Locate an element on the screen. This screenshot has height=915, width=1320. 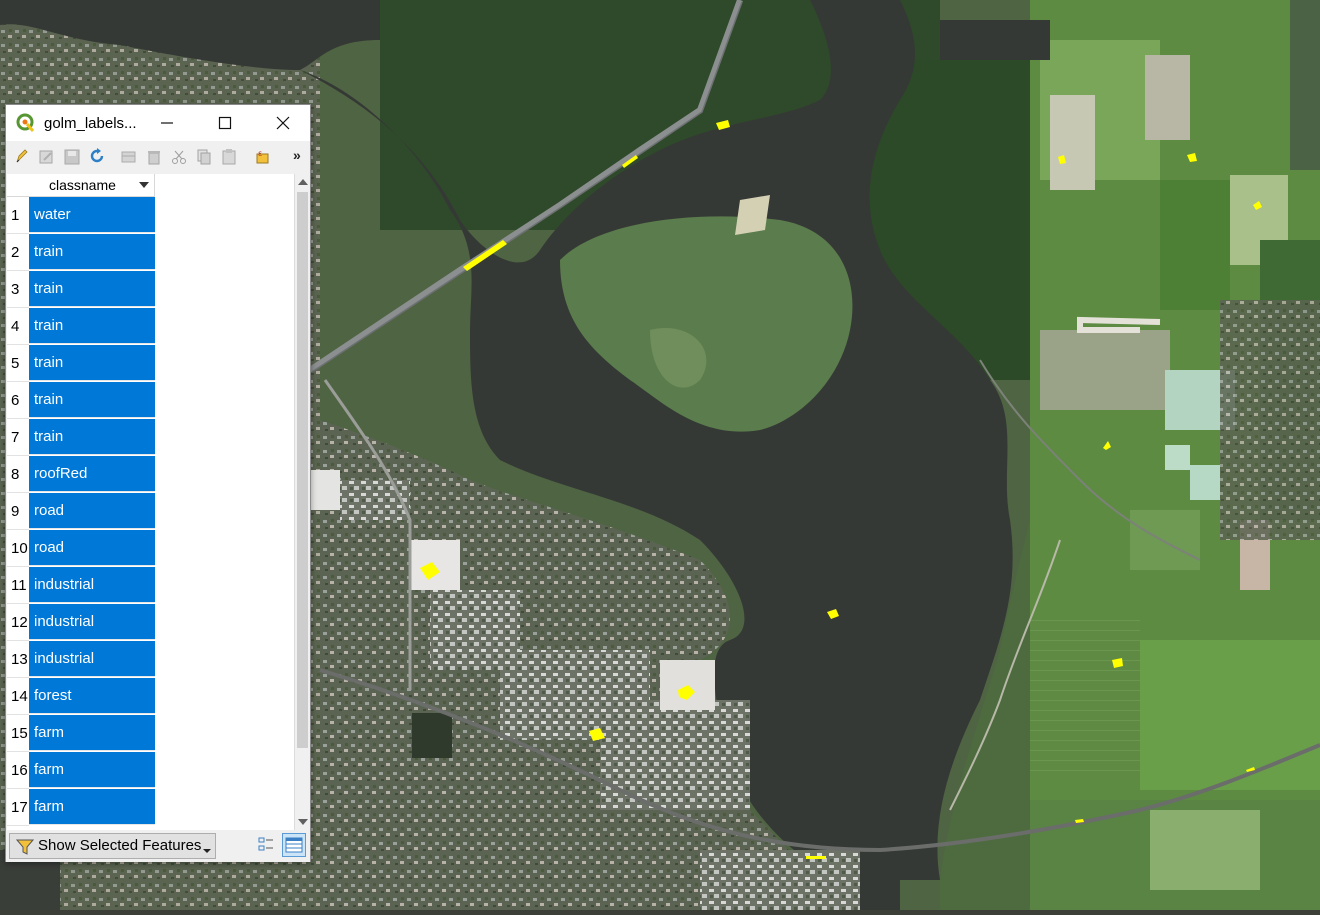
add-feature-icon is located at coordinates (129, 157).